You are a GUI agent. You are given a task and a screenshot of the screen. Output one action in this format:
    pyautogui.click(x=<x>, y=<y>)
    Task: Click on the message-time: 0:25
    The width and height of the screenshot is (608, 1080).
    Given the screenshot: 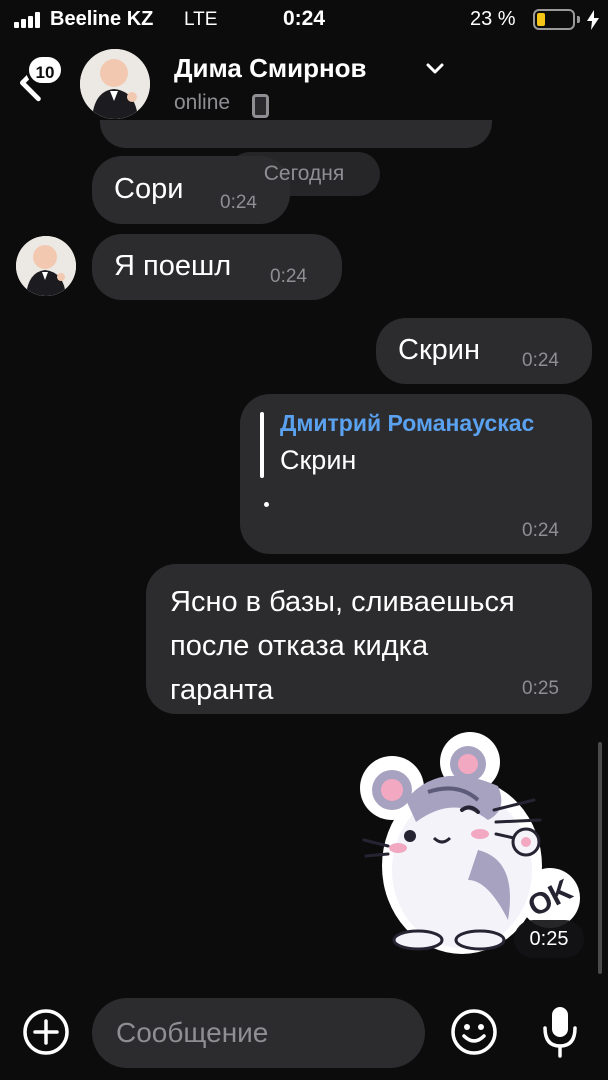 What is the action you would take?
    pyautogui.click(x=540, y=688)
    